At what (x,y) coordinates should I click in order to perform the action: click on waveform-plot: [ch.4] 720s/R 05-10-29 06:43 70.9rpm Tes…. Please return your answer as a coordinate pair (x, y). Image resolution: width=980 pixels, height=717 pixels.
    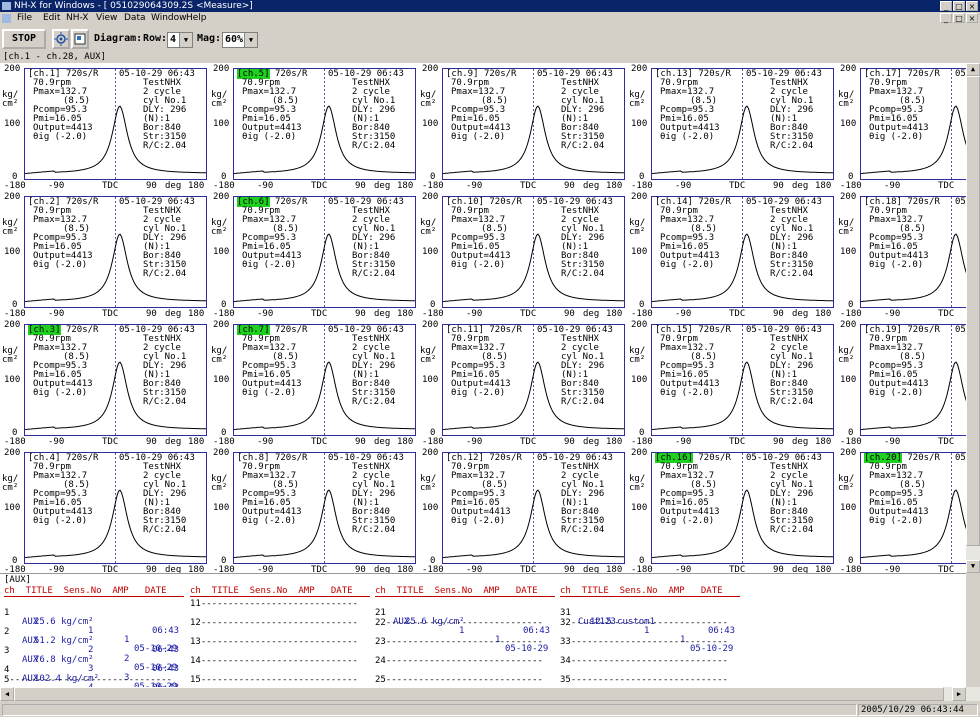
    Looking at the image, I should click on (115, 508).